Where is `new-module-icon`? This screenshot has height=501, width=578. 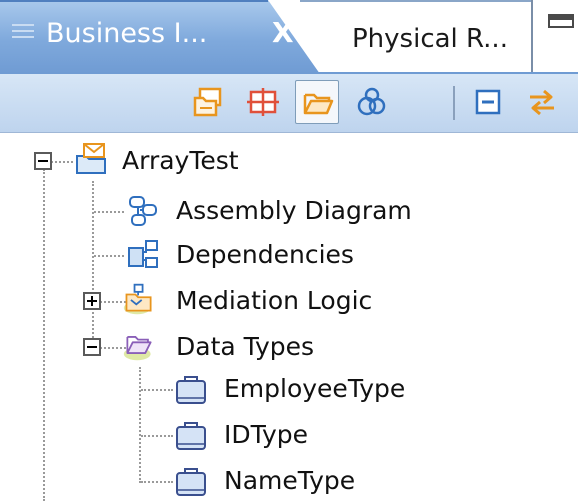 new-module-icon is located at coordinates (207, 102).